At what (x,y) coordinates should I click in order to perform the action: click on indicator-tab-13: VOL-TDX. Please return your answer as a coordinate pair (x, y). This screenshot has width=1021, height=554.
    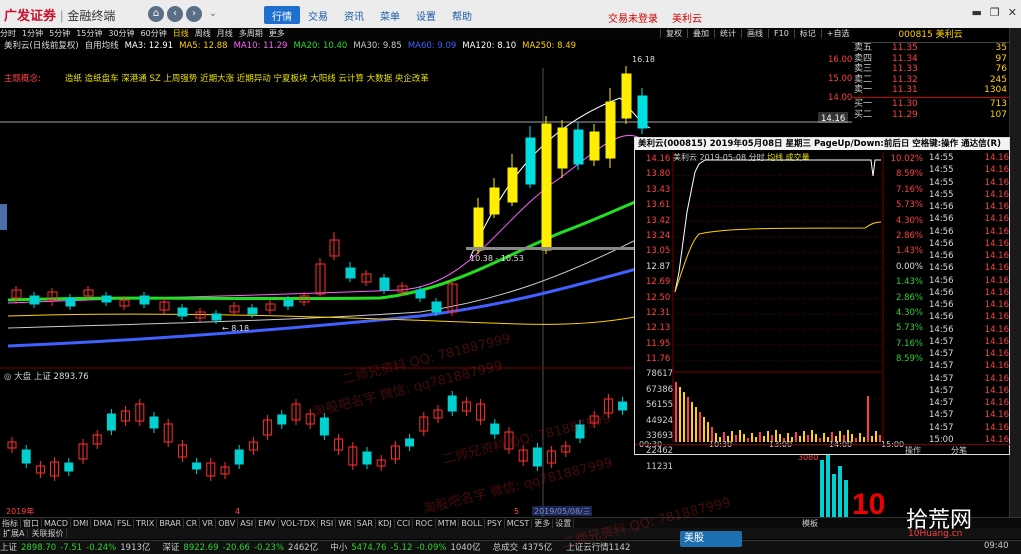
    Looking at the image, I should click on (298, 523).